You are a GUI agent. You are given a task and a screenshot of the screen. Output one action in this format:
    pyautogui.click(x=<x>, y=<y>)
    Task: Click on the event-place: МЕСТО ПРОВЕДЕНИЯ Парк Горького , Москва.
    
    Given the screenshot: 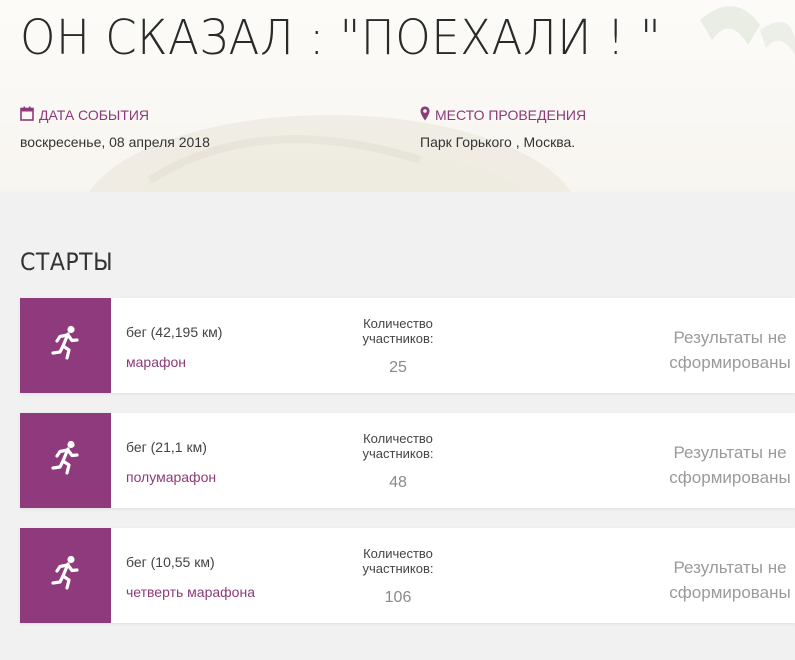 What is the action you would take?
    pyautogui.click(x=503, y=128)
    